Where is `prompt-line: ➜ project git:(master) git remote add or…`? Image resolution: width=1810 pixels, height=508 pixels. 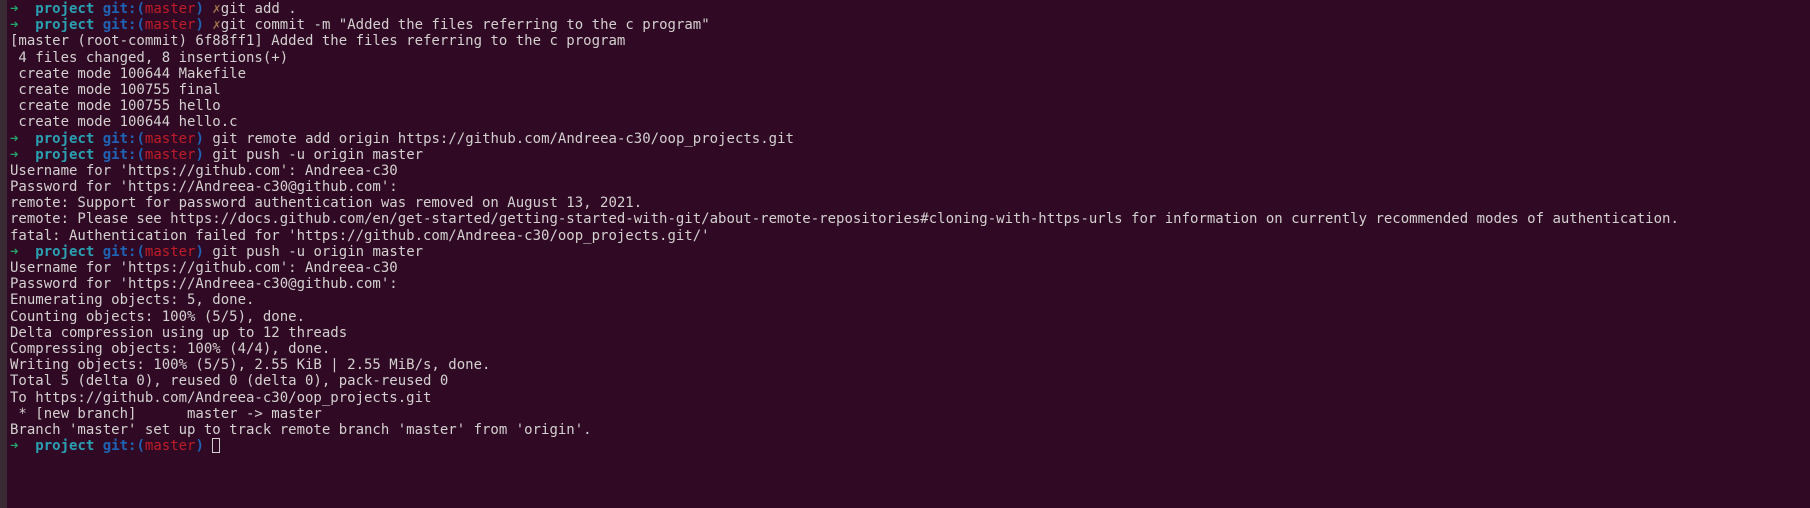 prompt-line: ➜ project git:(master) git remote add or… is located at coordinates (844, 139).